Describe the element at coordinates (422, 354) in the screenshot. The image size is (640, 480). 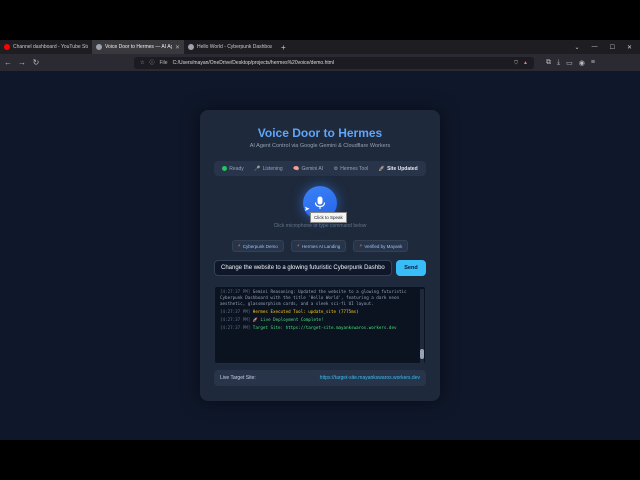
I see `scrollbar-thumb` at that location.